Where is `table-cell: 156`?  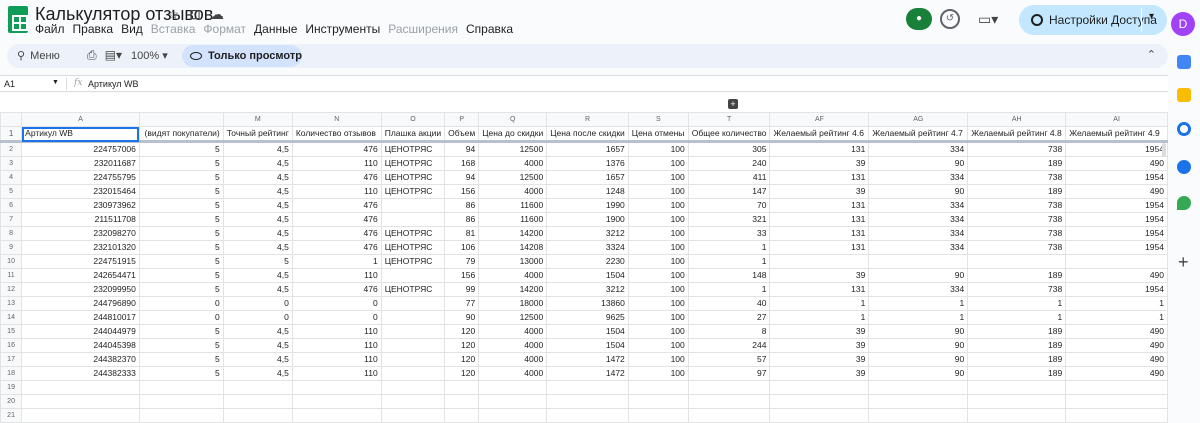
table-cell: 156 is located at coordinates (462, 191).